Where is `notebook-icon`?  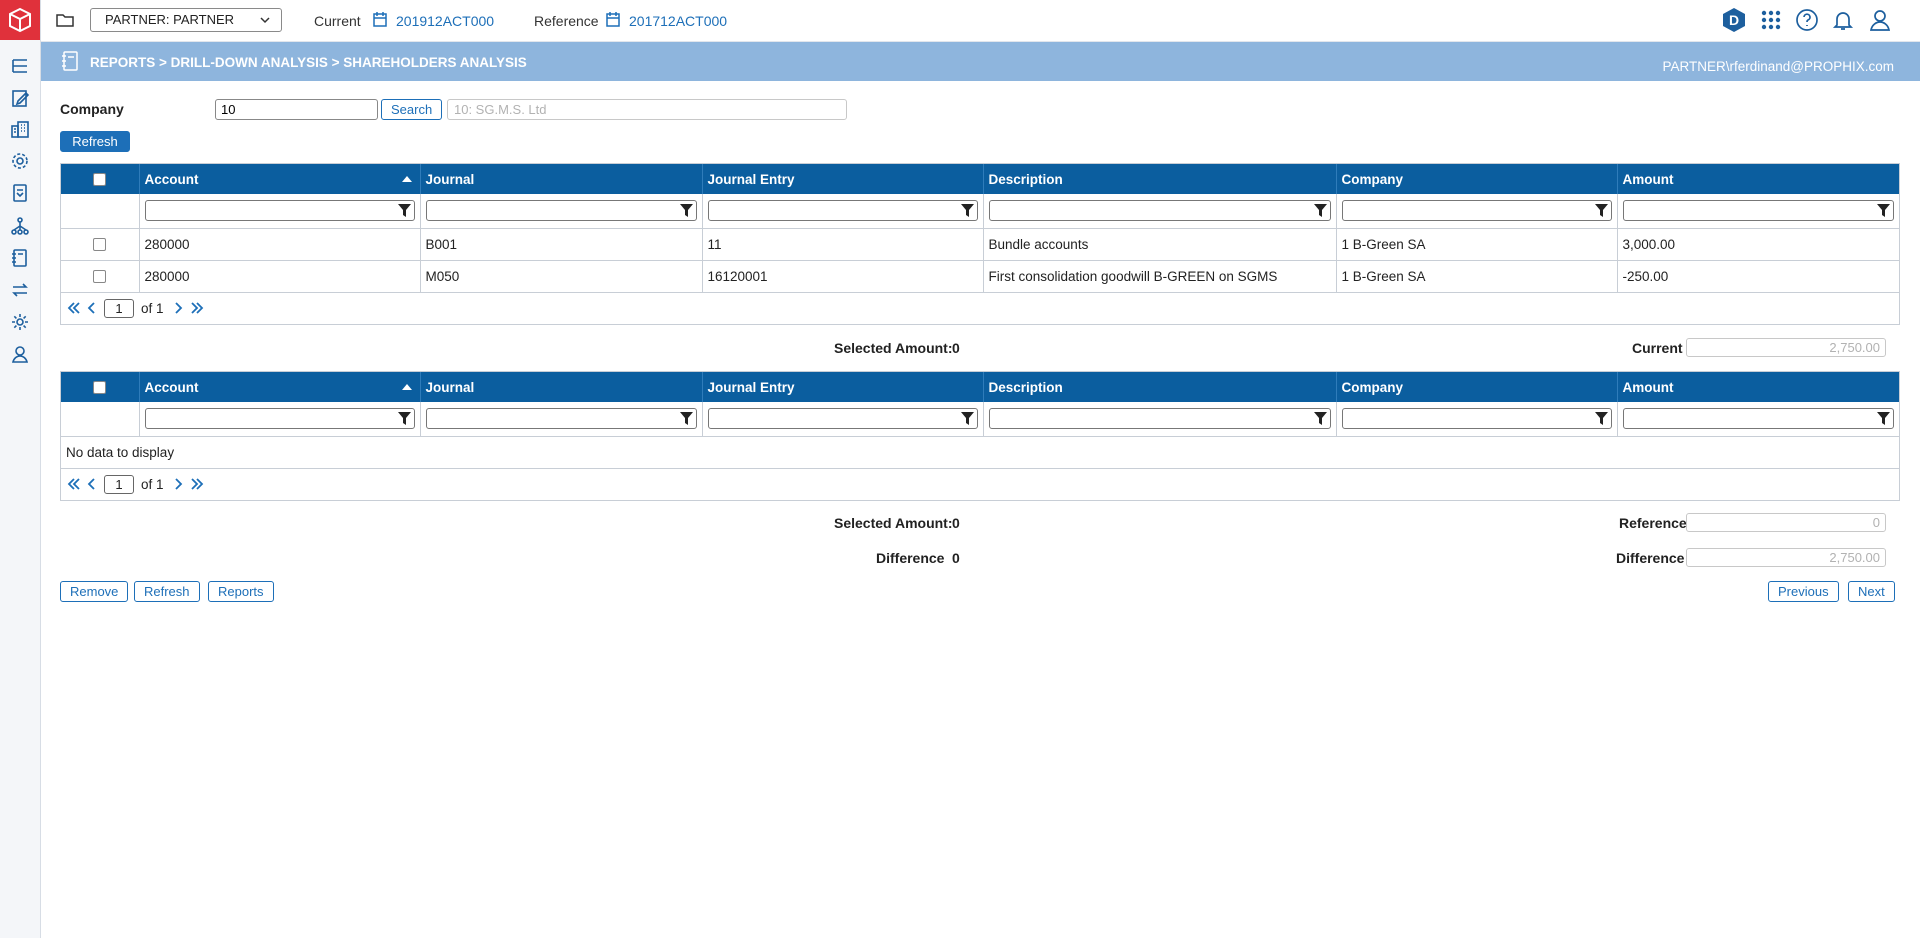
notebook-icon is located at coordinates (20, 258).